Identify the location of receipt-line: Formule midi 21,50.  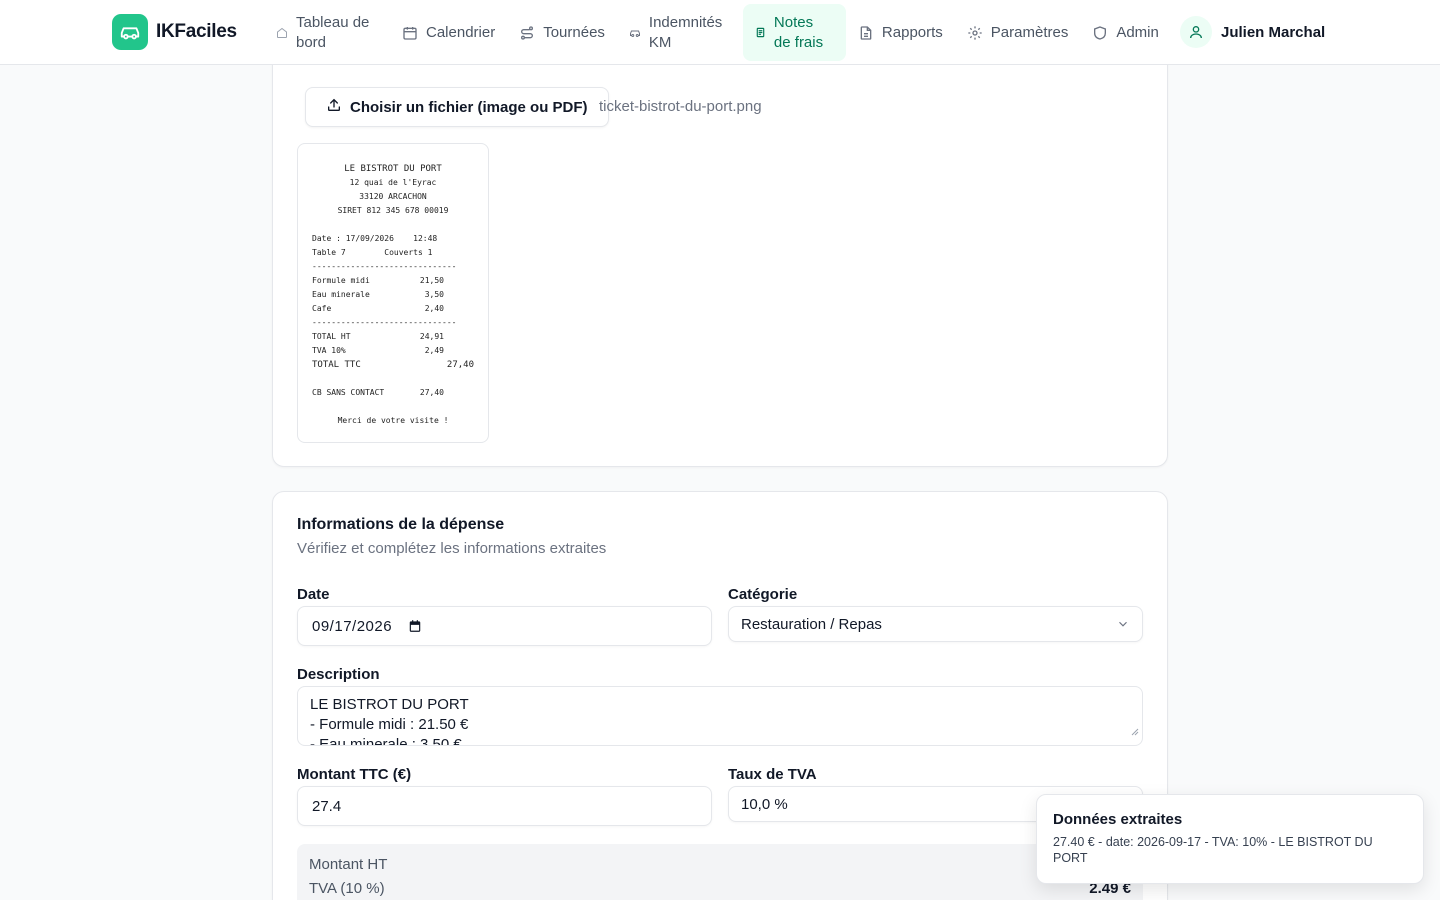
(393, 281).